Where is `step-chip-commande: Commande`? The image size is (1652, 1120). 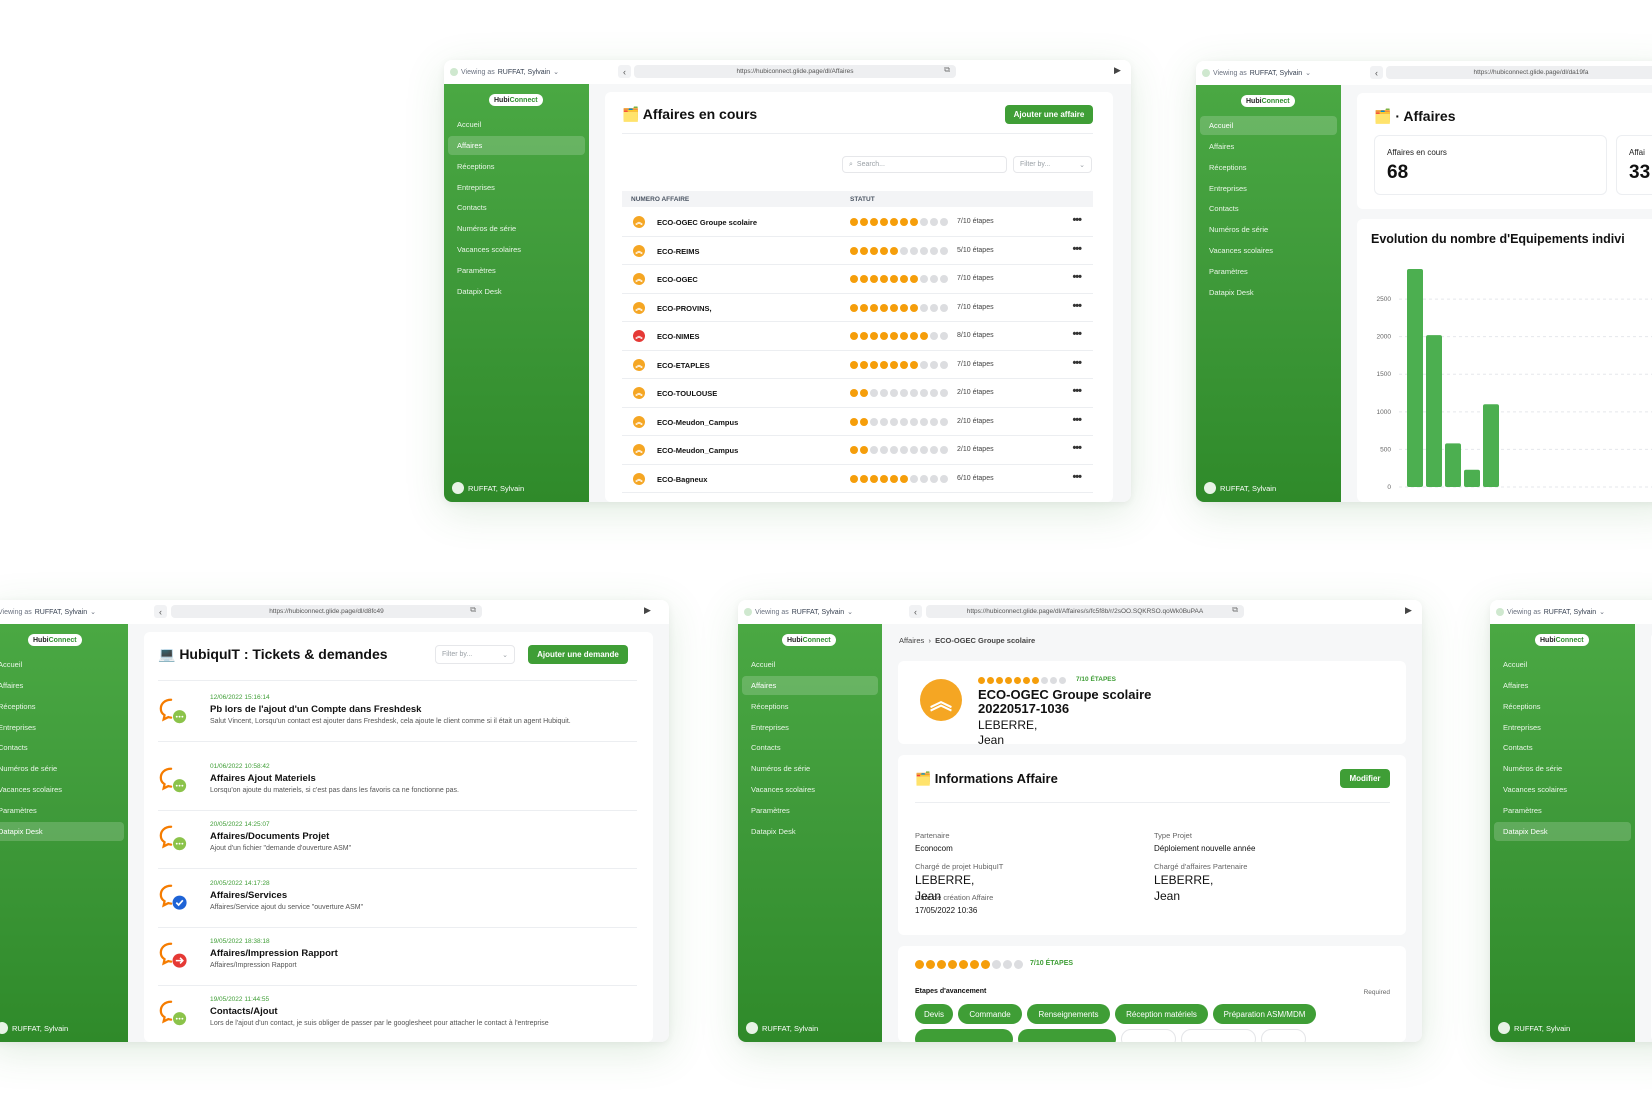 step-chip-commande: Commande is located at coordinates (990, 1014).